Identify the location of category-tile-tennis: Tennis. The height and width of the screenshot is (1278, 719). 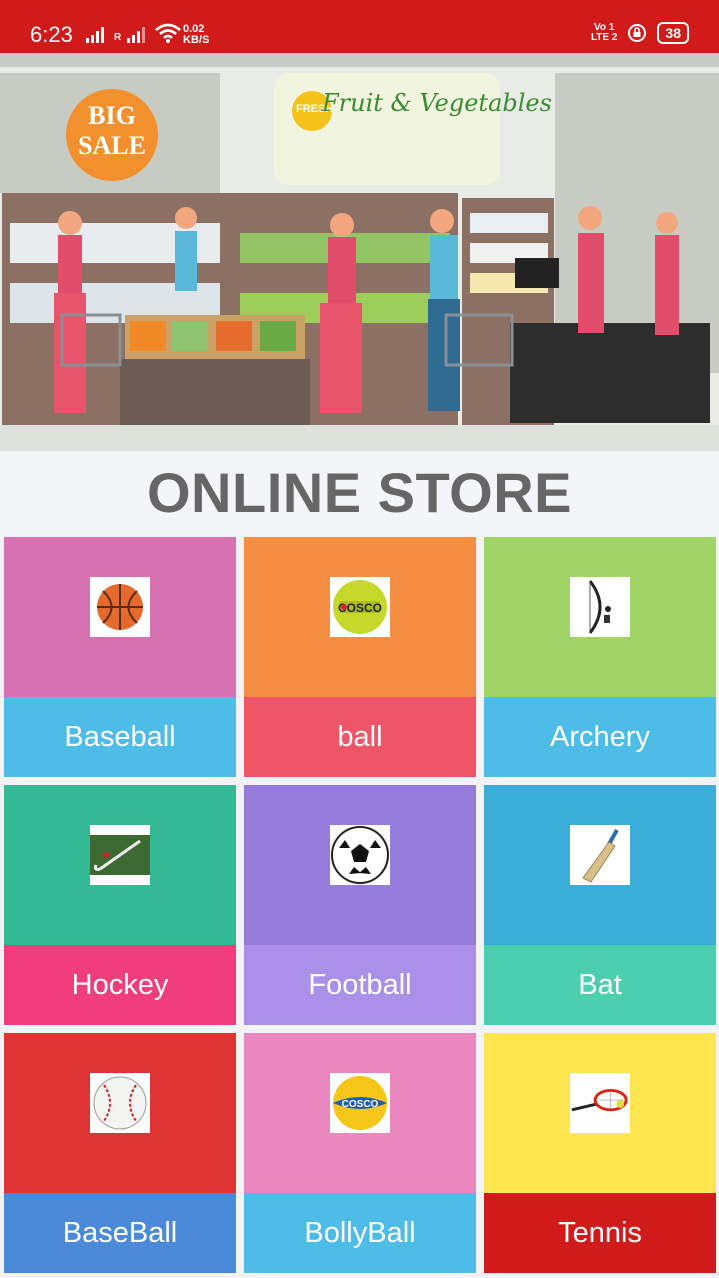
(600, 1153).